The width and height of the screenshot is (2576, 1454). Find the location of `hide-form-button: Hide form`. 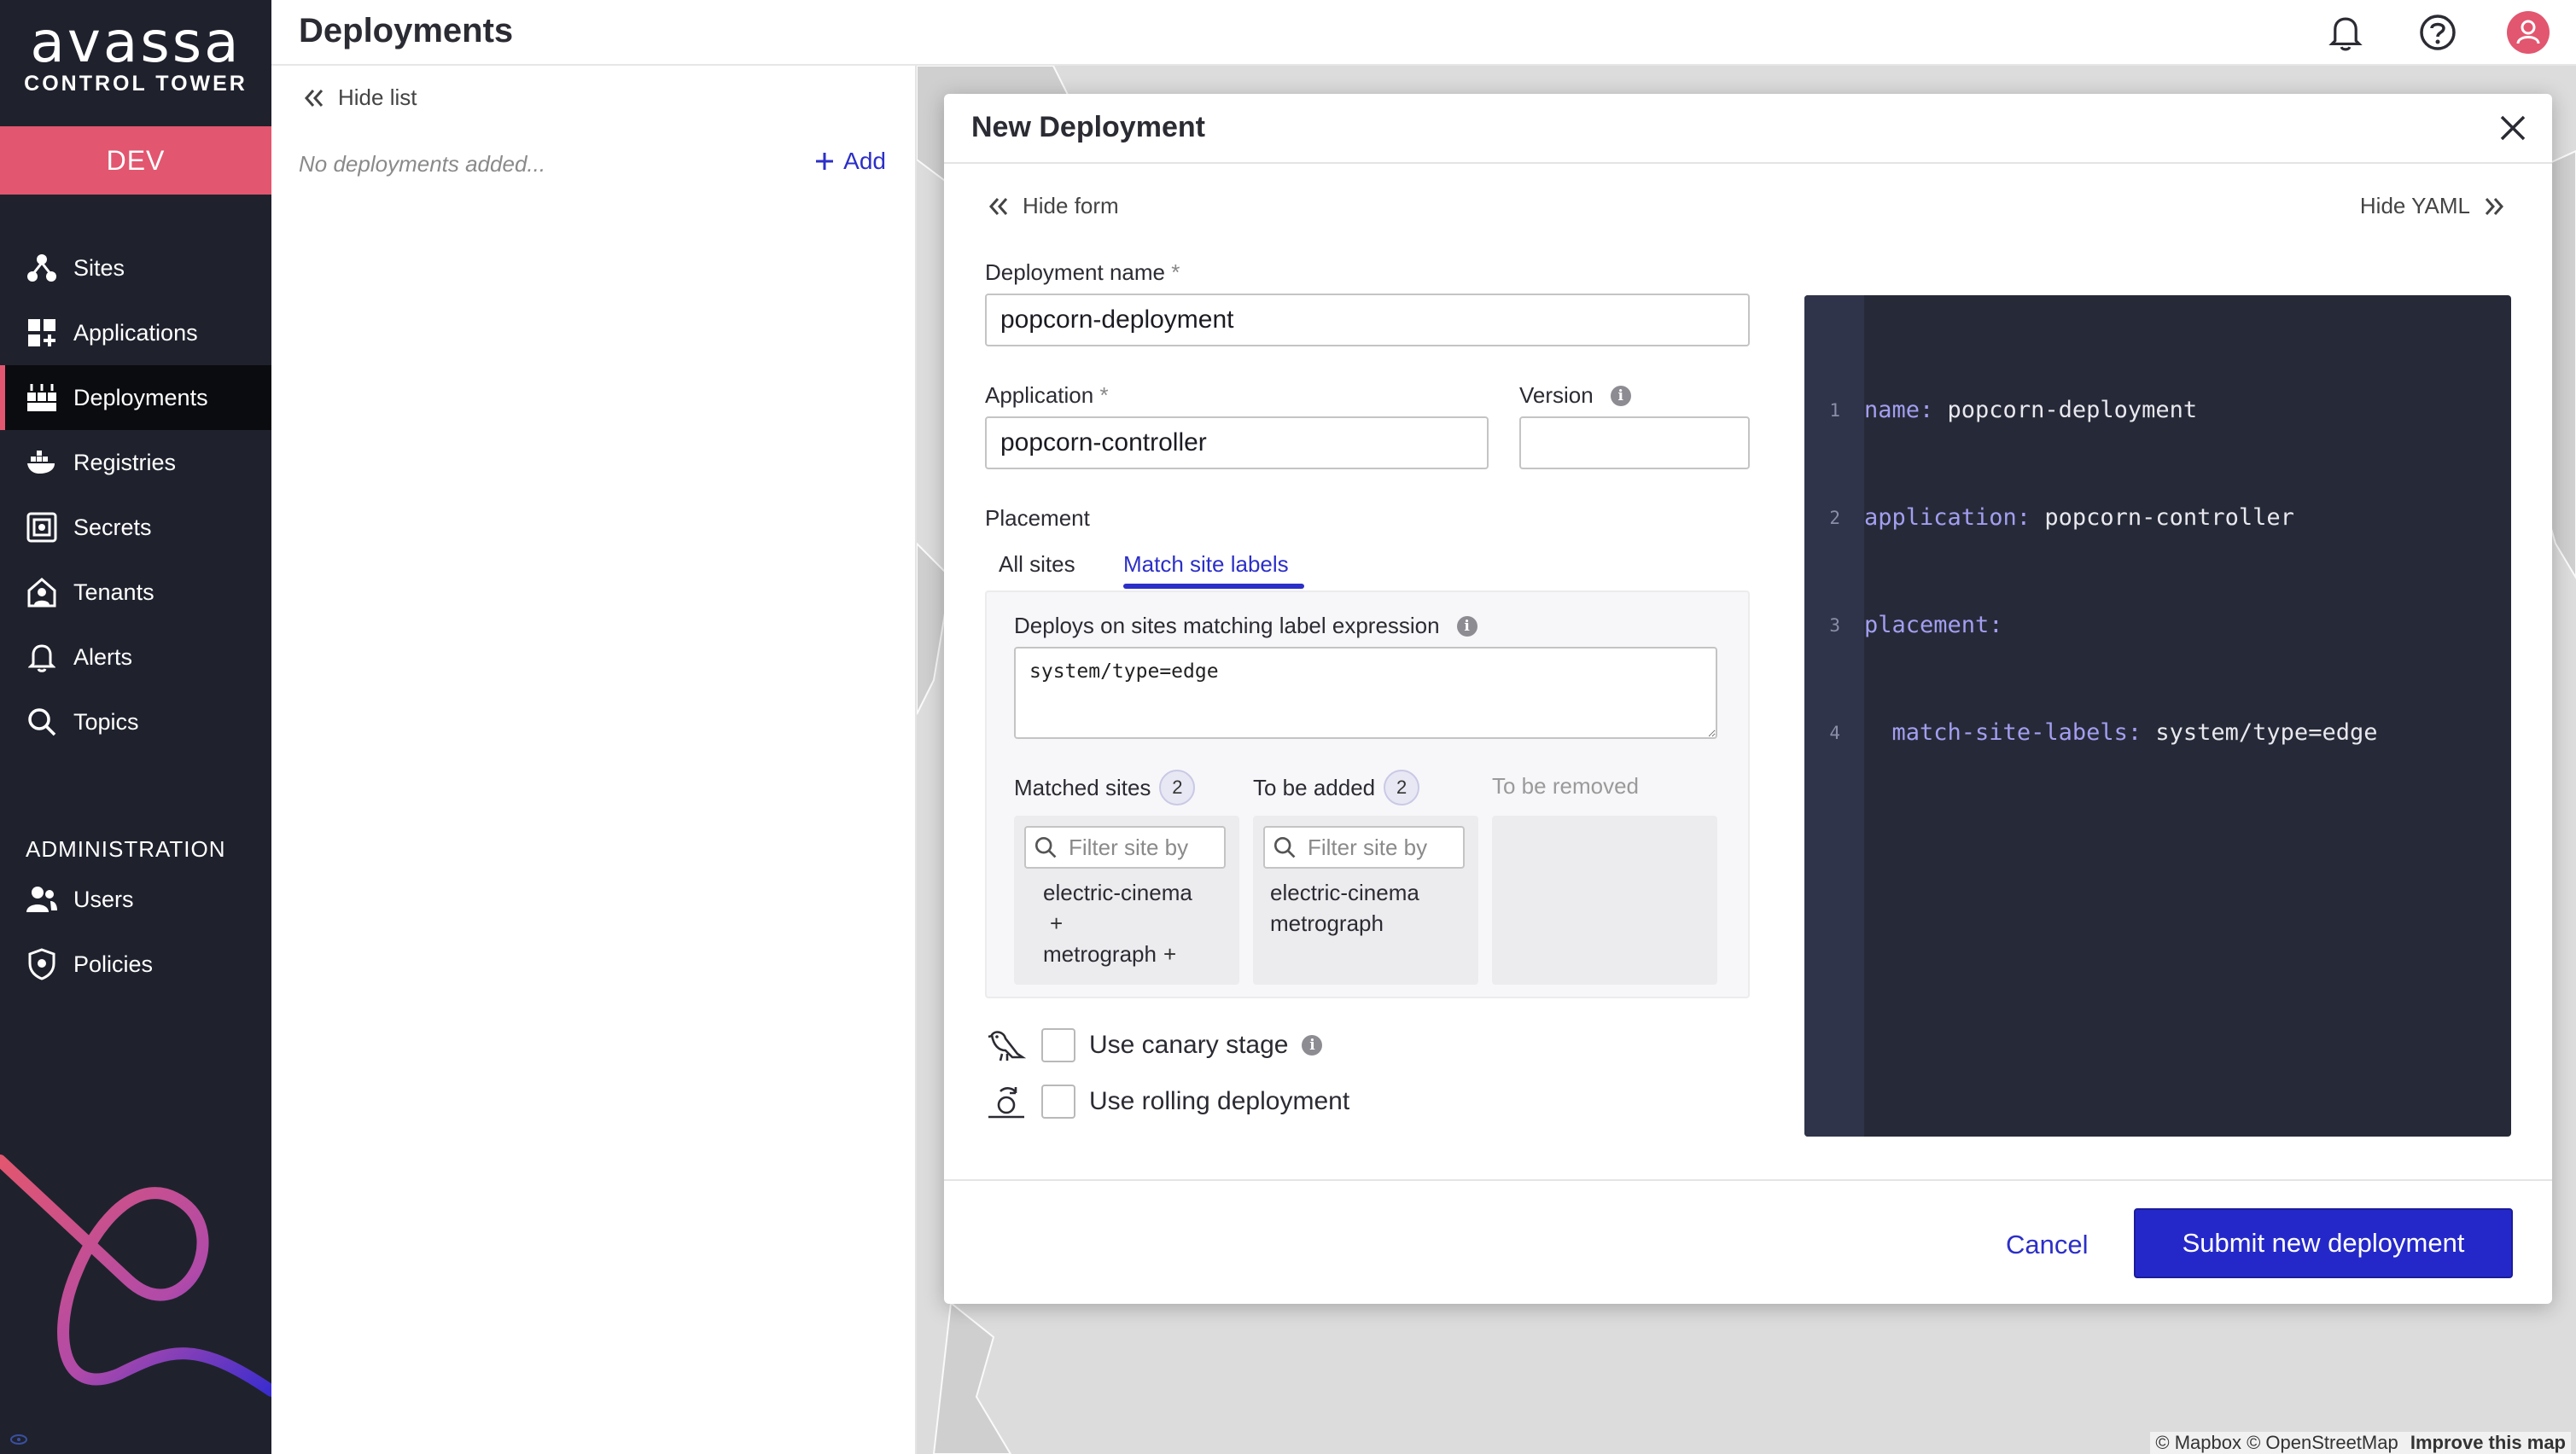

hide-form-button: Hide form is located at coordinates (1053, 206).